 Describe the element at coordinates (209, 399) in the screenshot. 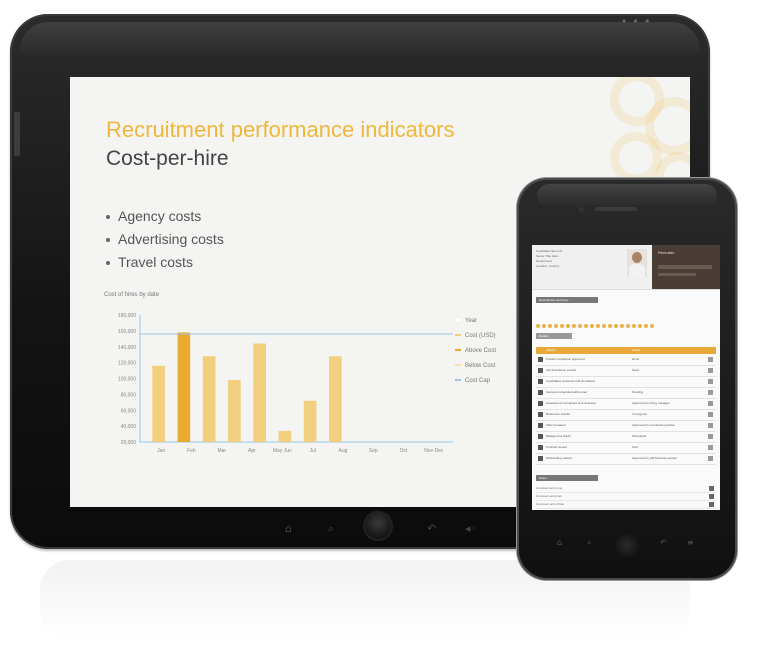

I see `bar-mar` at that location.